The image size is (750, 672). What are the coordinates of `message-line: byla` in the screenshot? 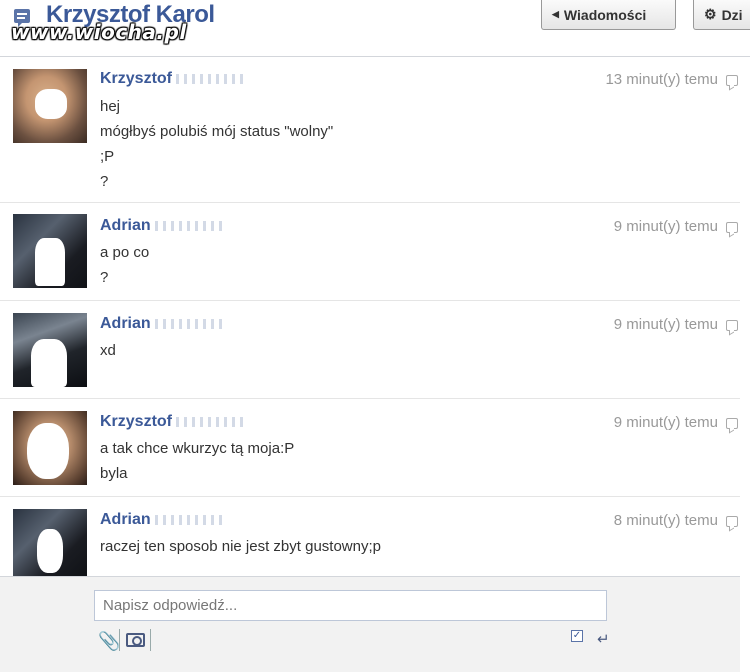 It's located at (114, 473).